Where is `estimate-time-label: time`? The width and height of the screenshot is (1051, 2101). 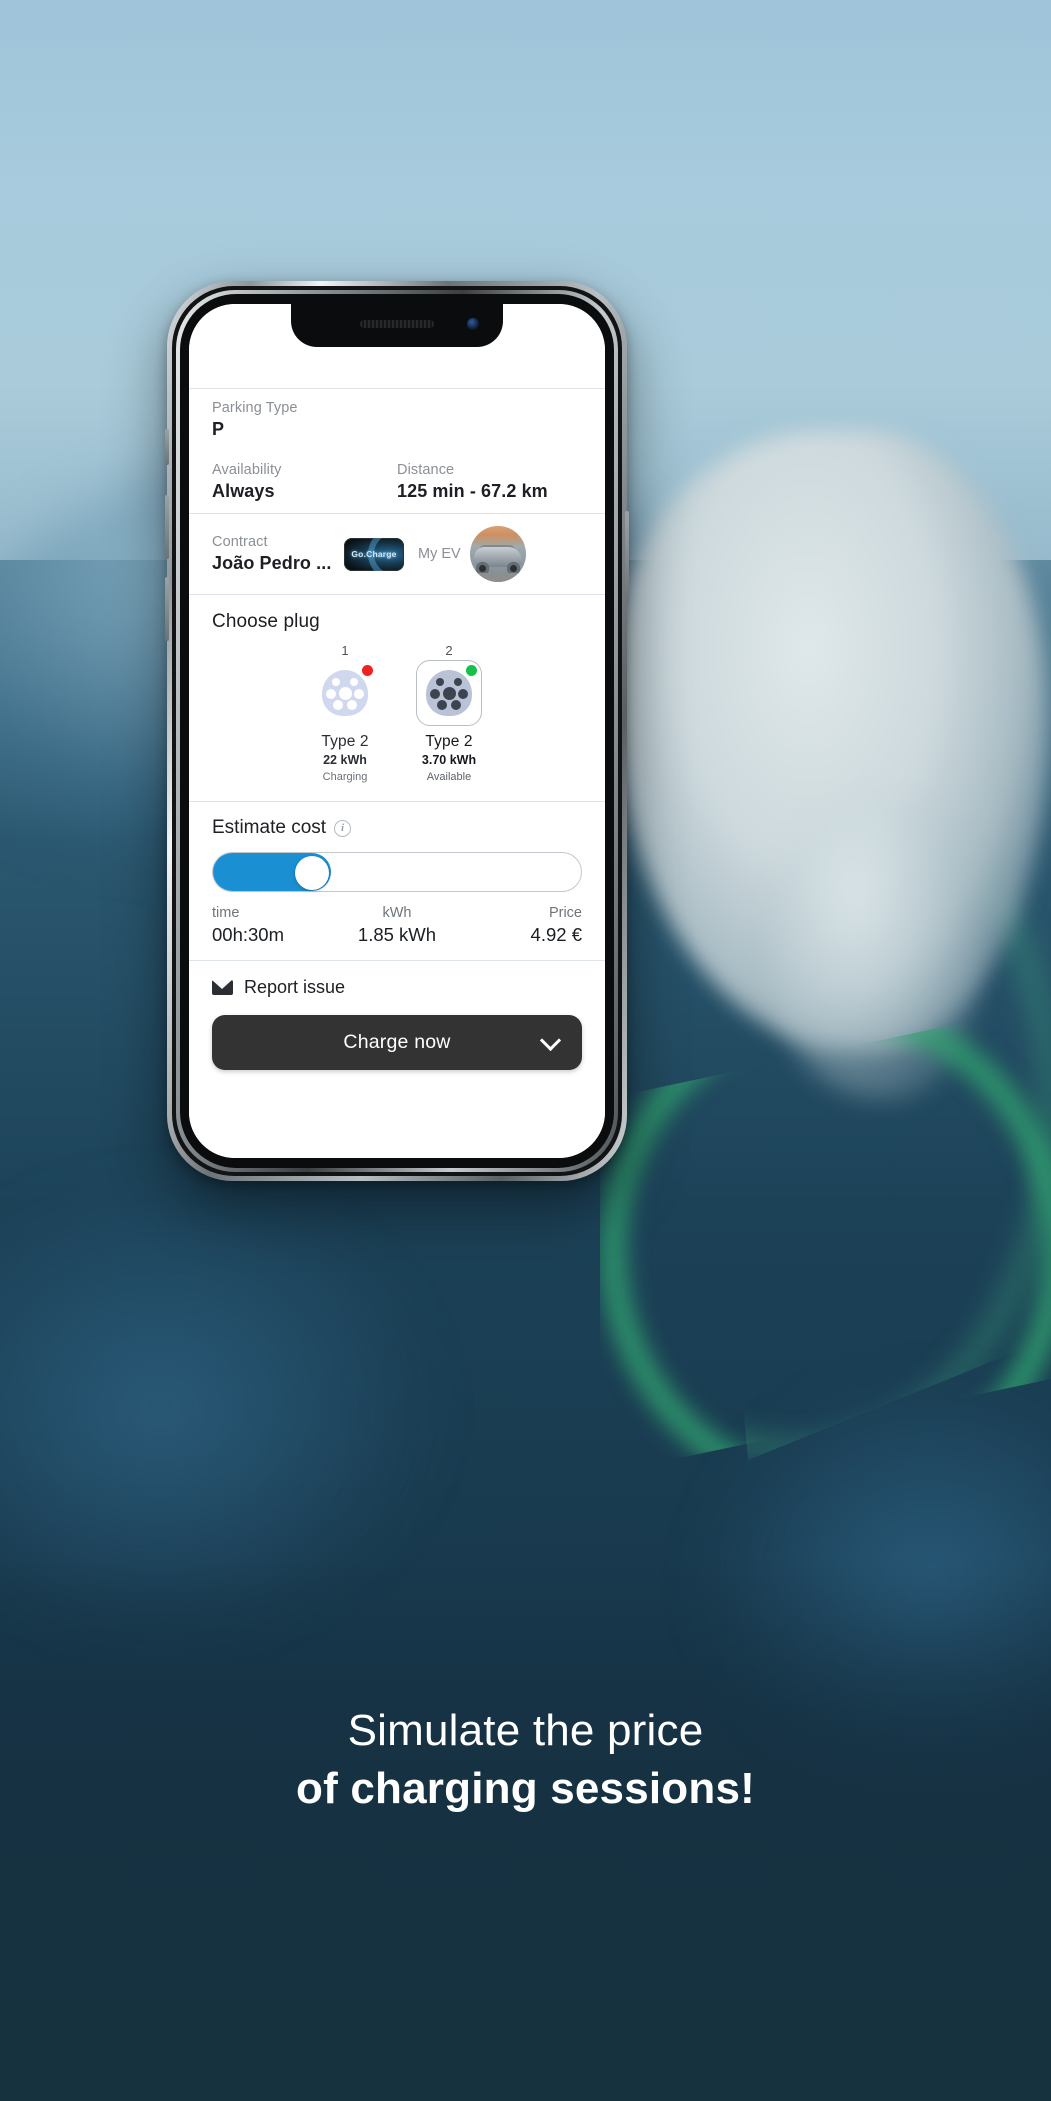
estimate-time-label: time is located at coordinates (226, 913).